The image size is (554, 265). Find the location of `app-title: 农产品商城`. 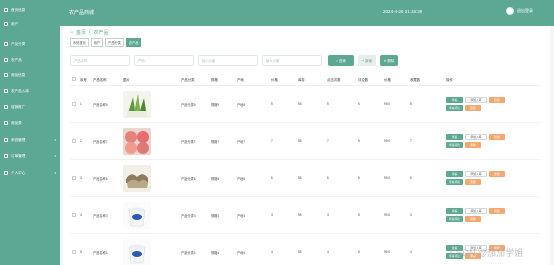

app-title: 农产品商城 is located at coordinates (82, 13).